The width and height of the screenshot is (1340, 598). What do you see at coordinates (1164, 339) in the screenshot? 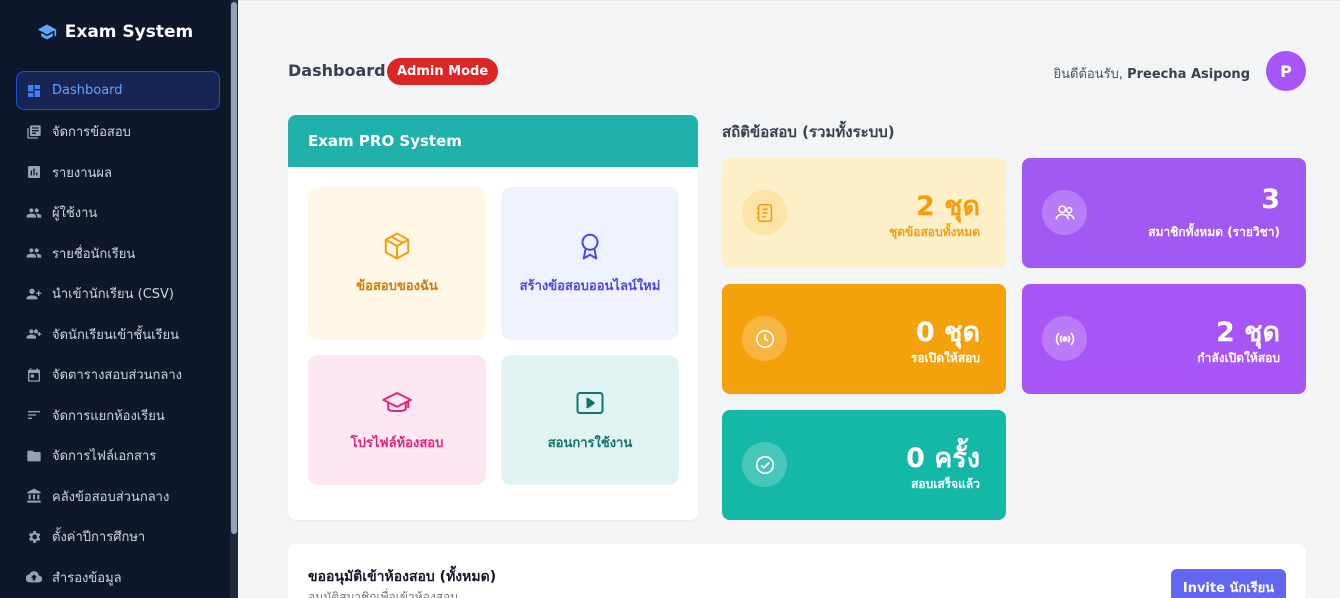
I see `stat-card-open: 2 ชุด กำลังเปิดให้สอบ` at bounding box center [1164, 339].